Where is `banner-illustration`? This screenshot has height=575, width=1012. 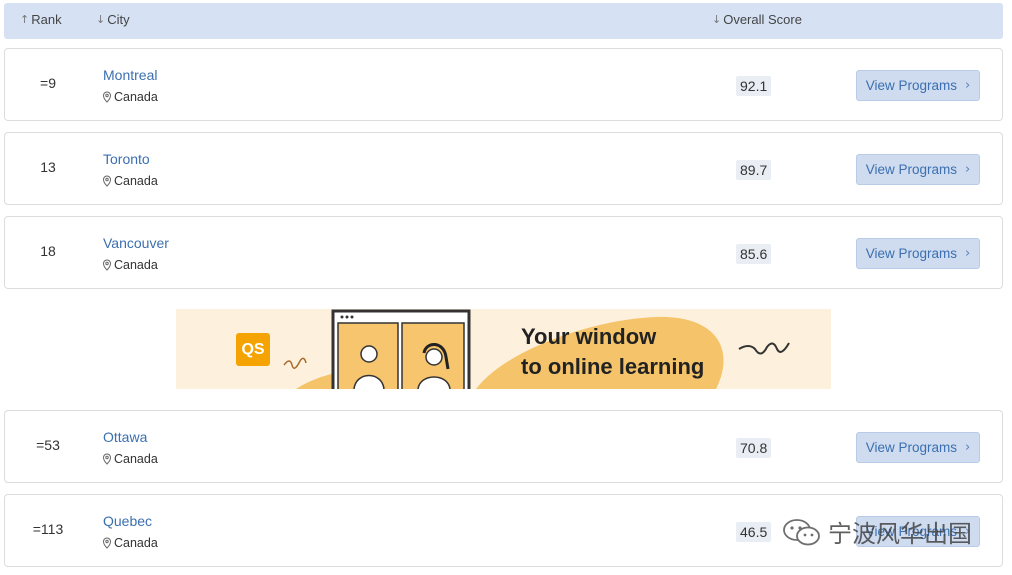 banner-illustration is located at coordinates (536, 349).